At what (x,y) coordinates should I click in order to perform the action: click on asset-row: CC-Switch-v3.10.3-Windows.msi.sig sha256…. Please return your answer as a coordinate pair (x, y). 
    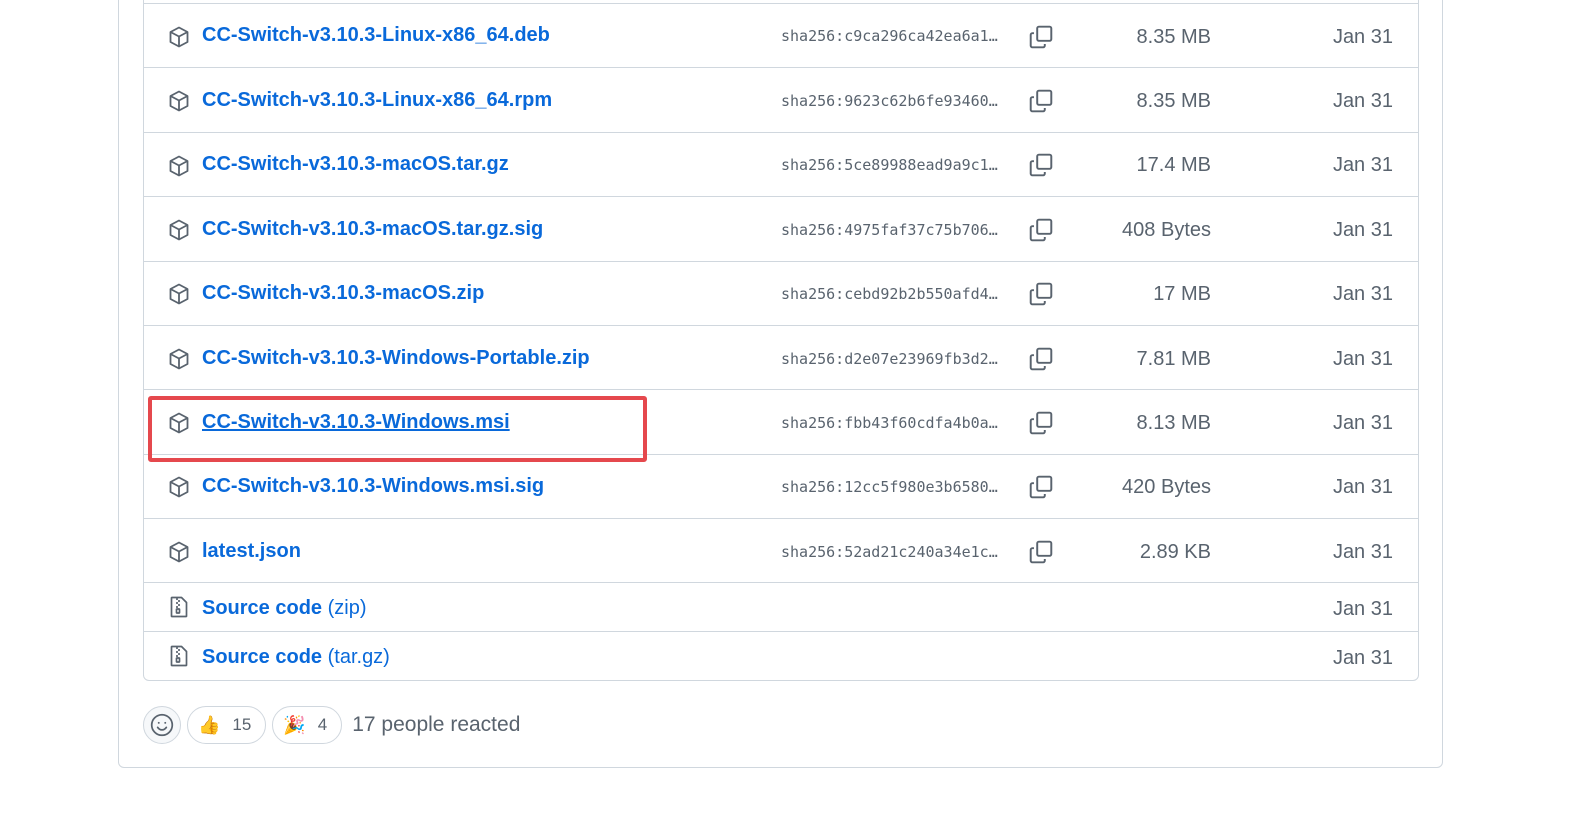
    Looking at the image, I should click on (781, 486).